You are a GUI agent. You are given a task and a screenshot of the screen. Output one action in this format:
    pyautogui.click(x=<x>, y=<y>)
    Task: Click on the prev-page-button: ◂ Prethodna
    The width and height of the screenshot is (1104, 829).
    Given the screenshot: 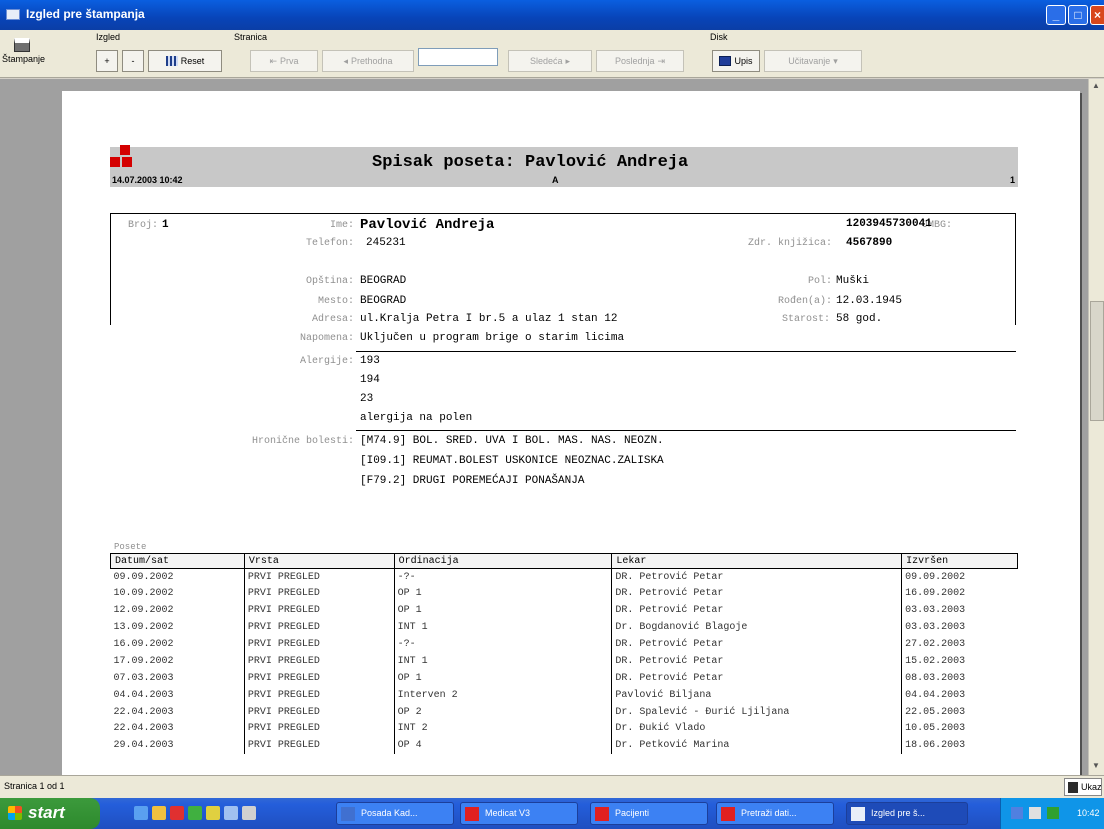 What is the action you would take?
    pyautogui.click(x=368, y=61)
    